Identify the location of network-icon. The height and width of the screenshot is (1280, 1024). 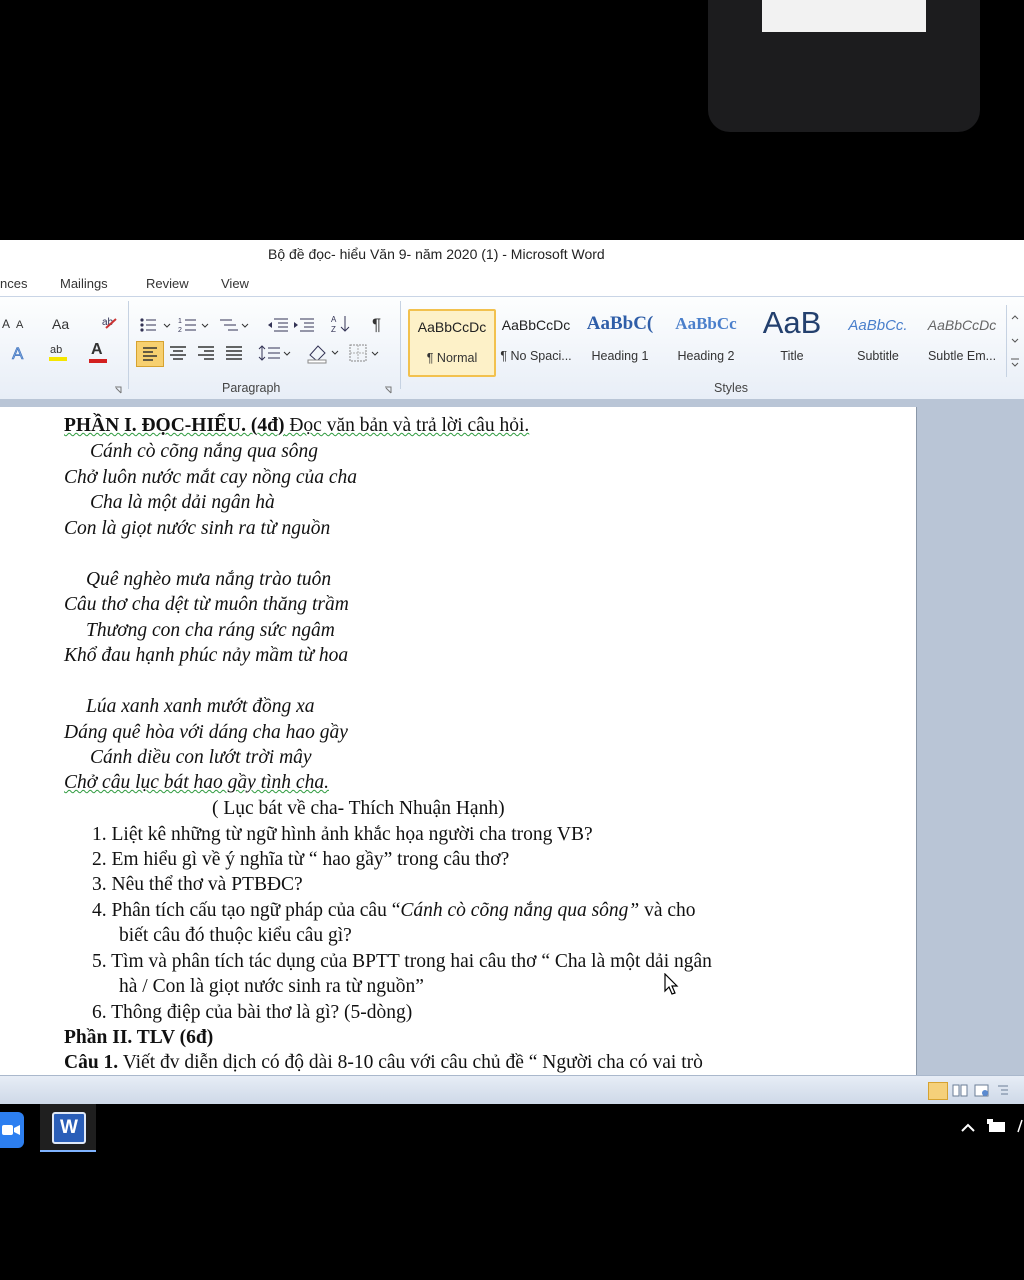
(998, 1126).